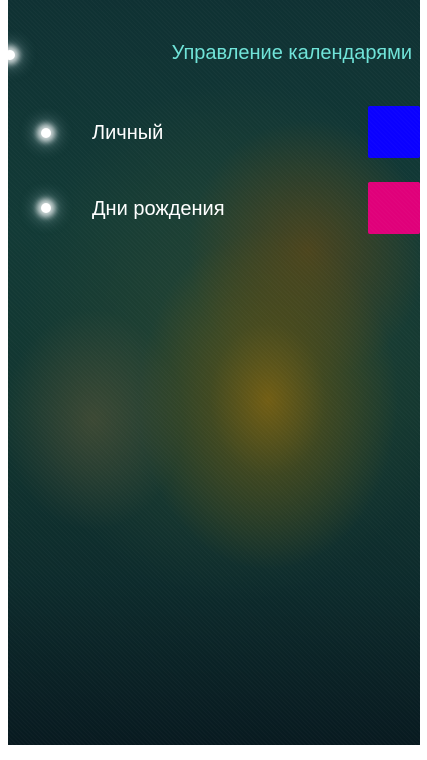  Describe the element at coordinates (291, 53) in the screenshot. I see `page-title: Управление календарями` at that location.